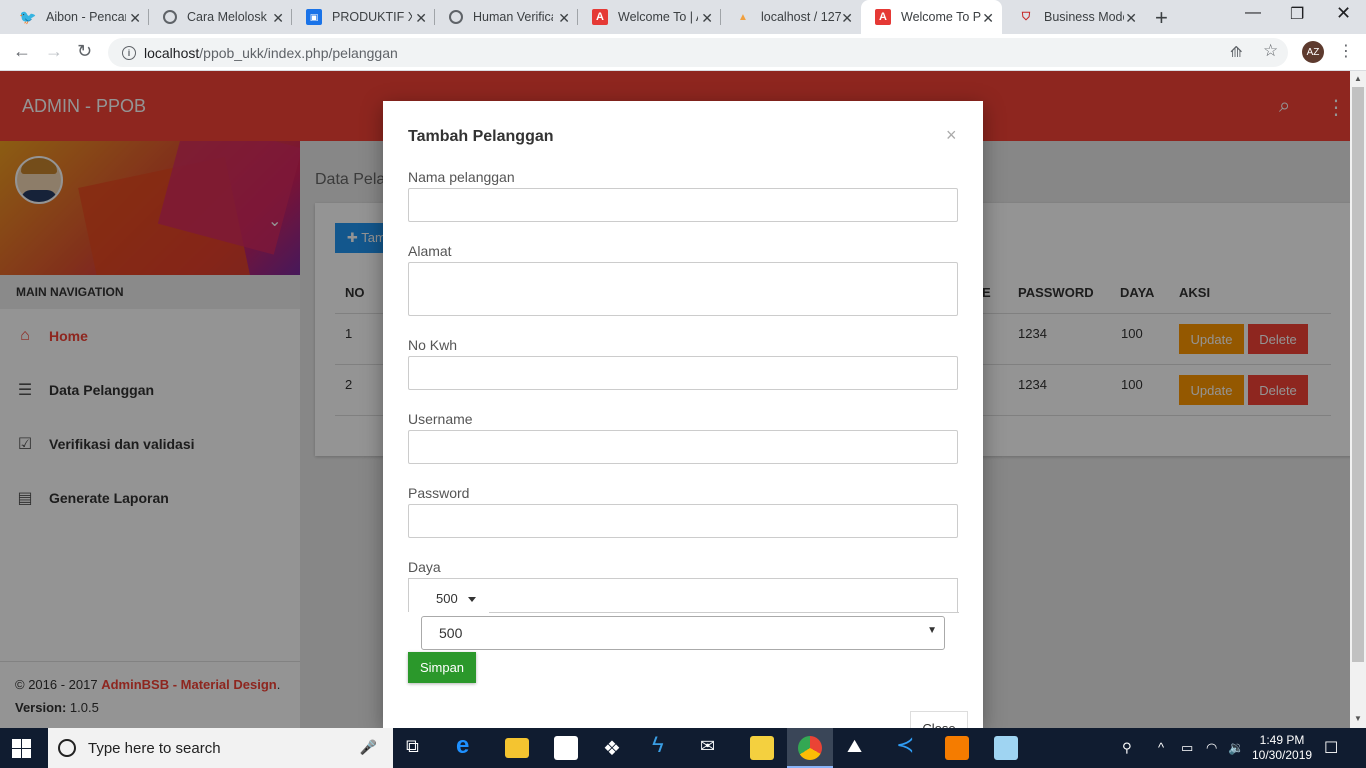 Image resolution: width=1366 pixels, height=768 pixels. What do you see at coordinates (1331, 748) in the screenshot?
I see `notification-icon: ☐` at bounding box center [1331, 748].